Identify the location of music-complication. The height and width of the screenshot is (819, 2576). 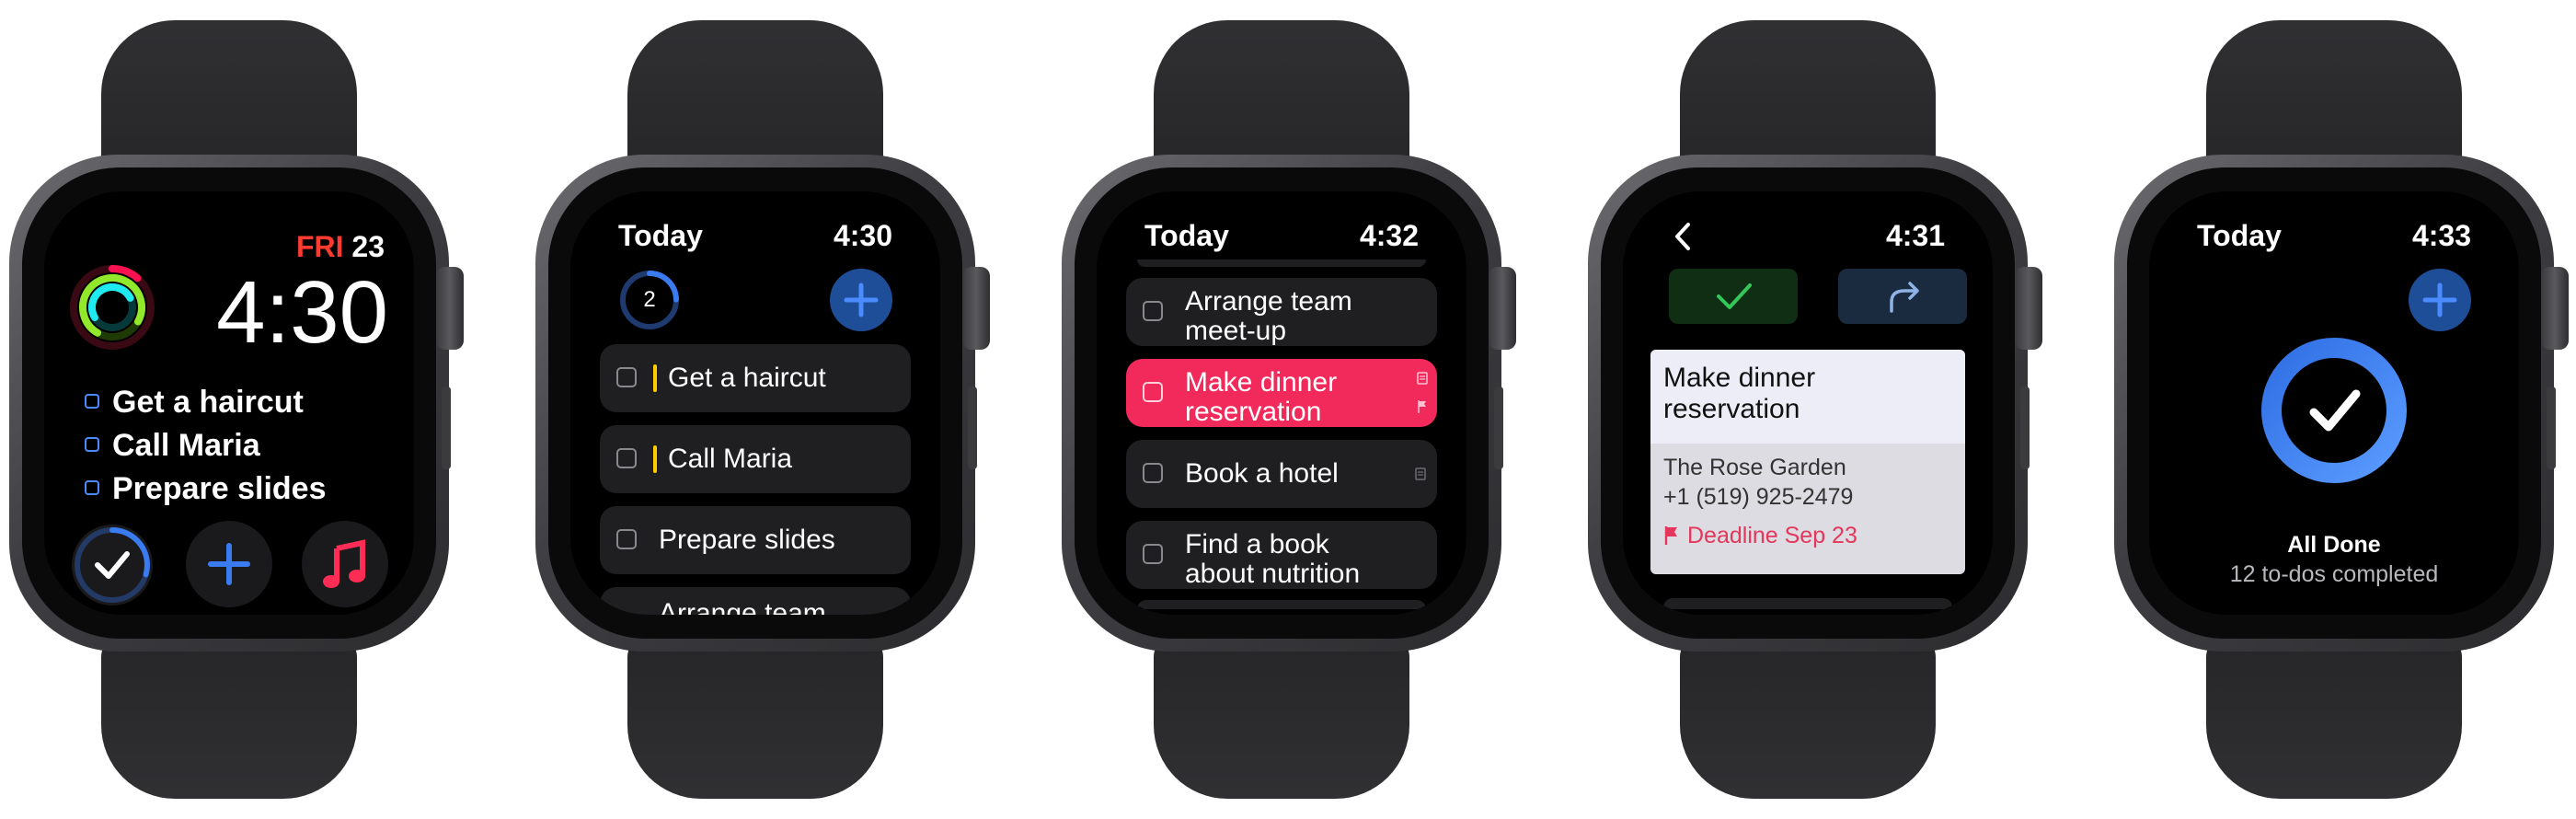
(345, 564).